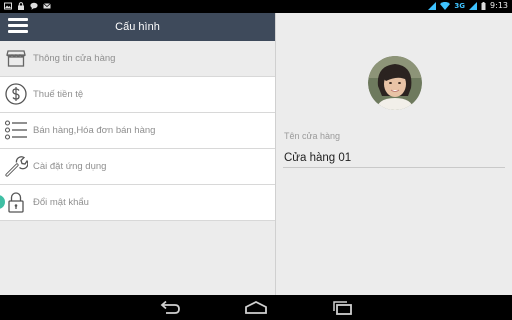  Describe the element at coordinates (395, 83) in the screenshot. I see `store-avatar` at that location.